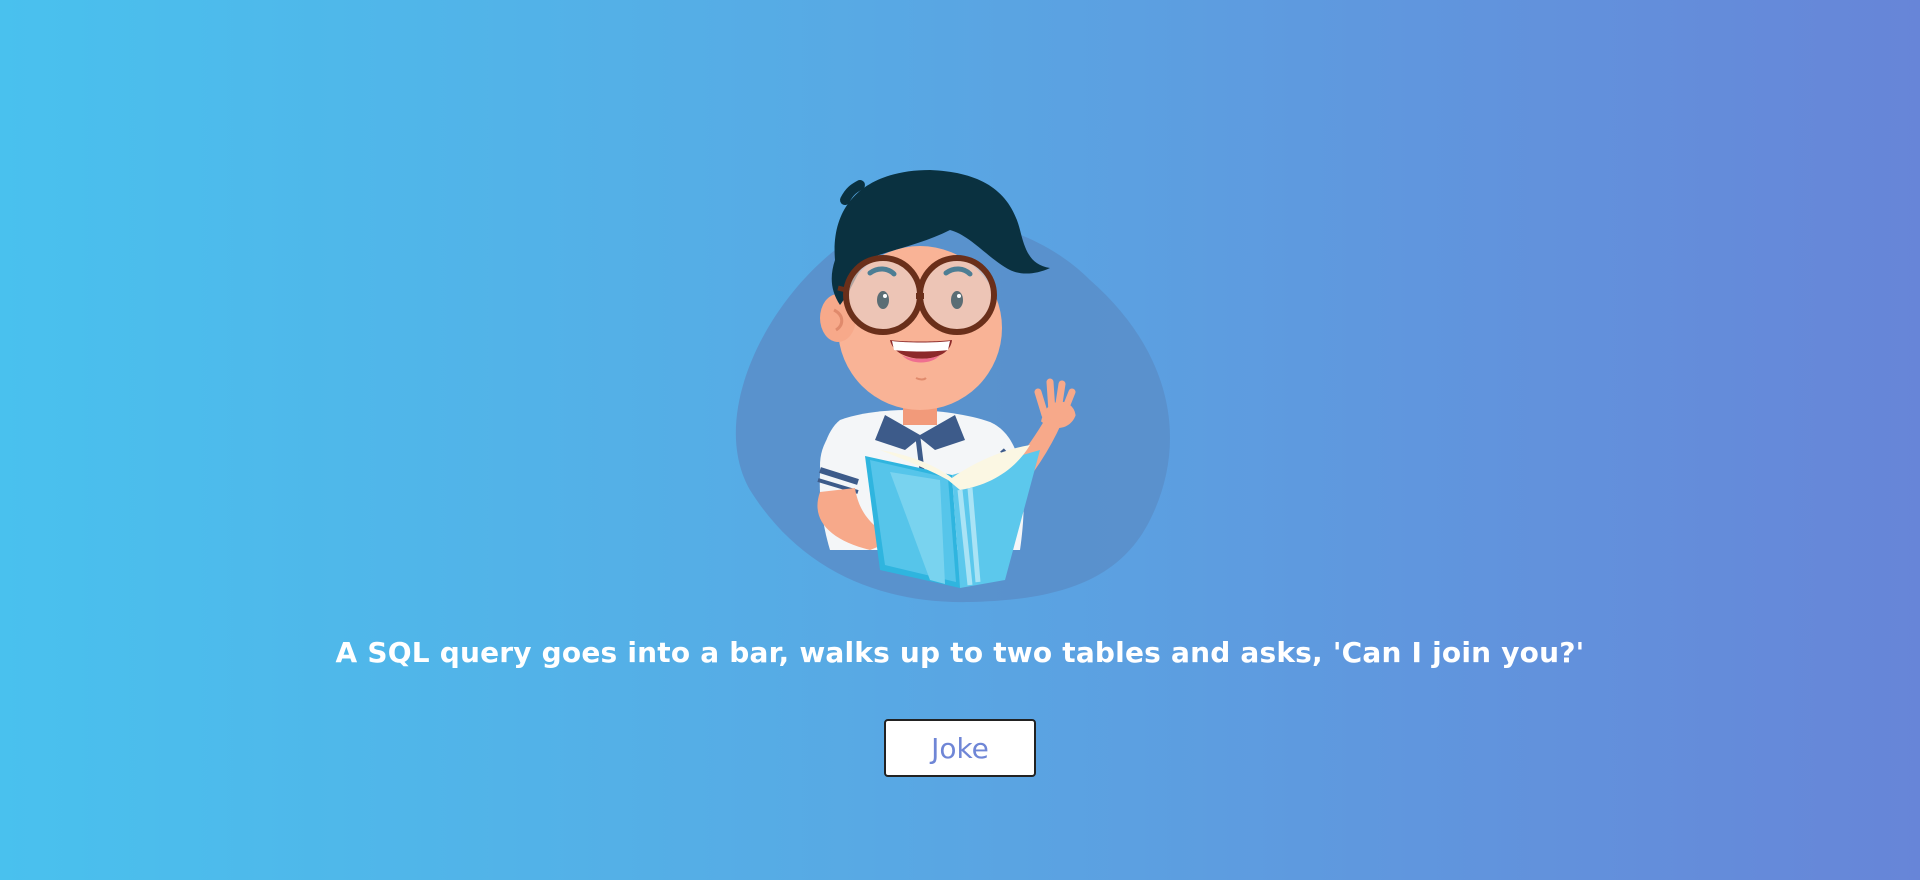 This screenshot has width=1920, height=880. I want to click on boy-reading-book-illustration, so click(960, 360).